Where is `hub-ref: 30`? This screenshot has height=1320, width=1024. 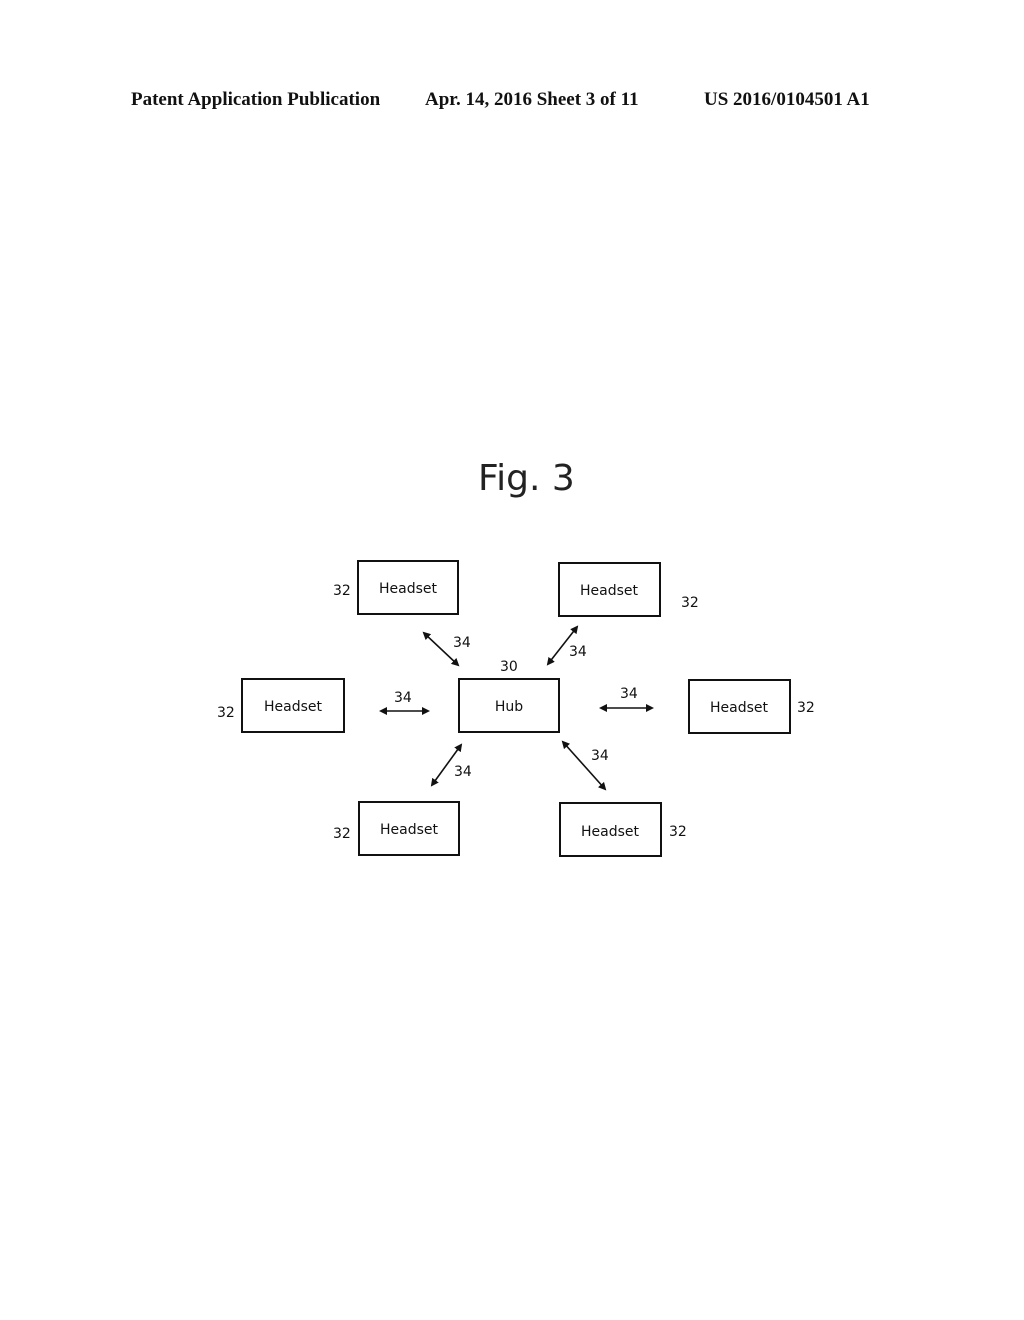
hub-ref: 30 is located at coordinates (509, 667).